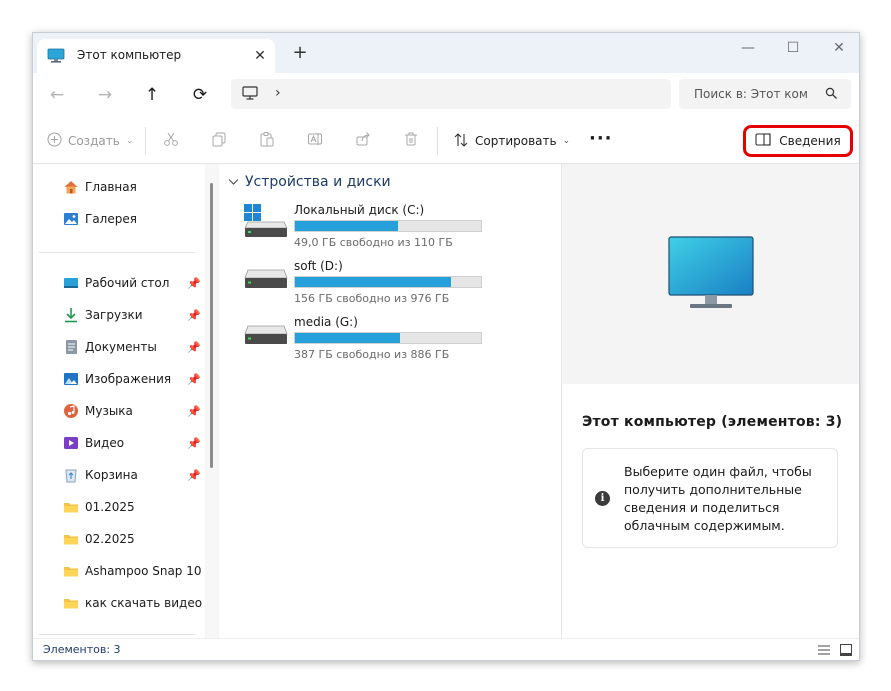 The width and height of the screenshot is (891, 691). What do you see at coordinates (372, 354) in the screenshot?
I see `drive-free-space: 387 ГБ свободно из 886 ГБ` at bounding box center [372, 354].